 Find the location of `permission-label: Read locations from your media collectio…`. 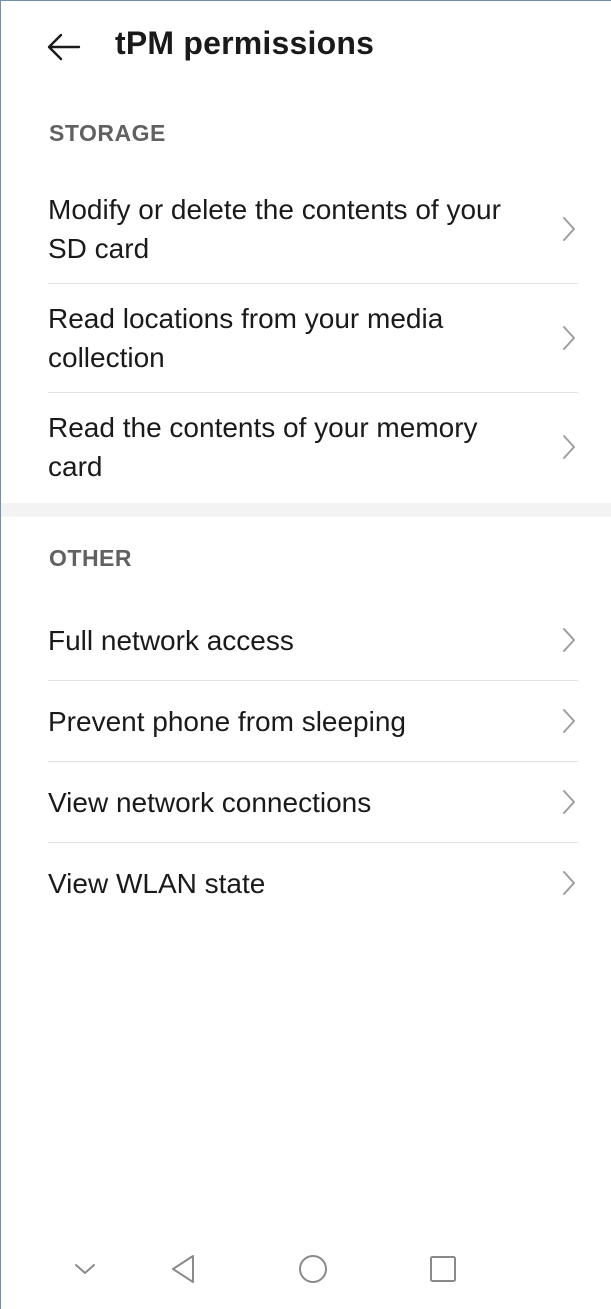

permission-label: Read locations from your media collectio… is located at coordinates (246, 338).